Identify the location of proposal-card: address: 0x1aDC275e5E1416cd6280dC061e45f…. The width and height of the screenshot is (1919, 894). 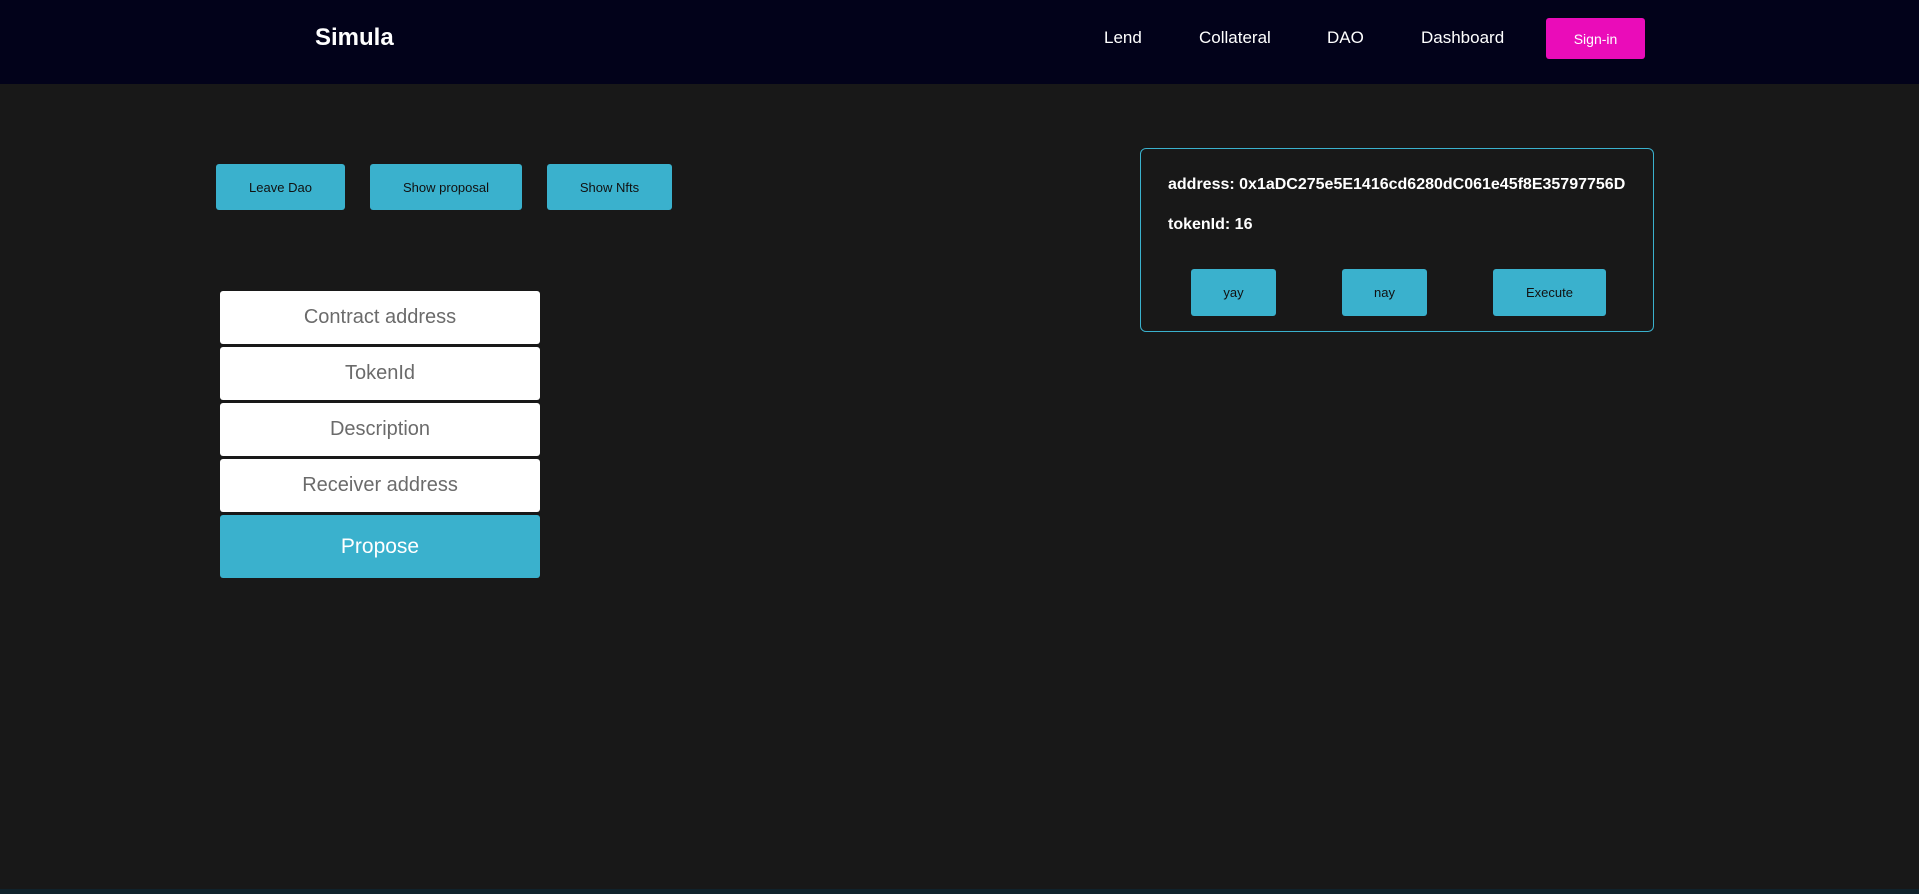
(1397, 240).